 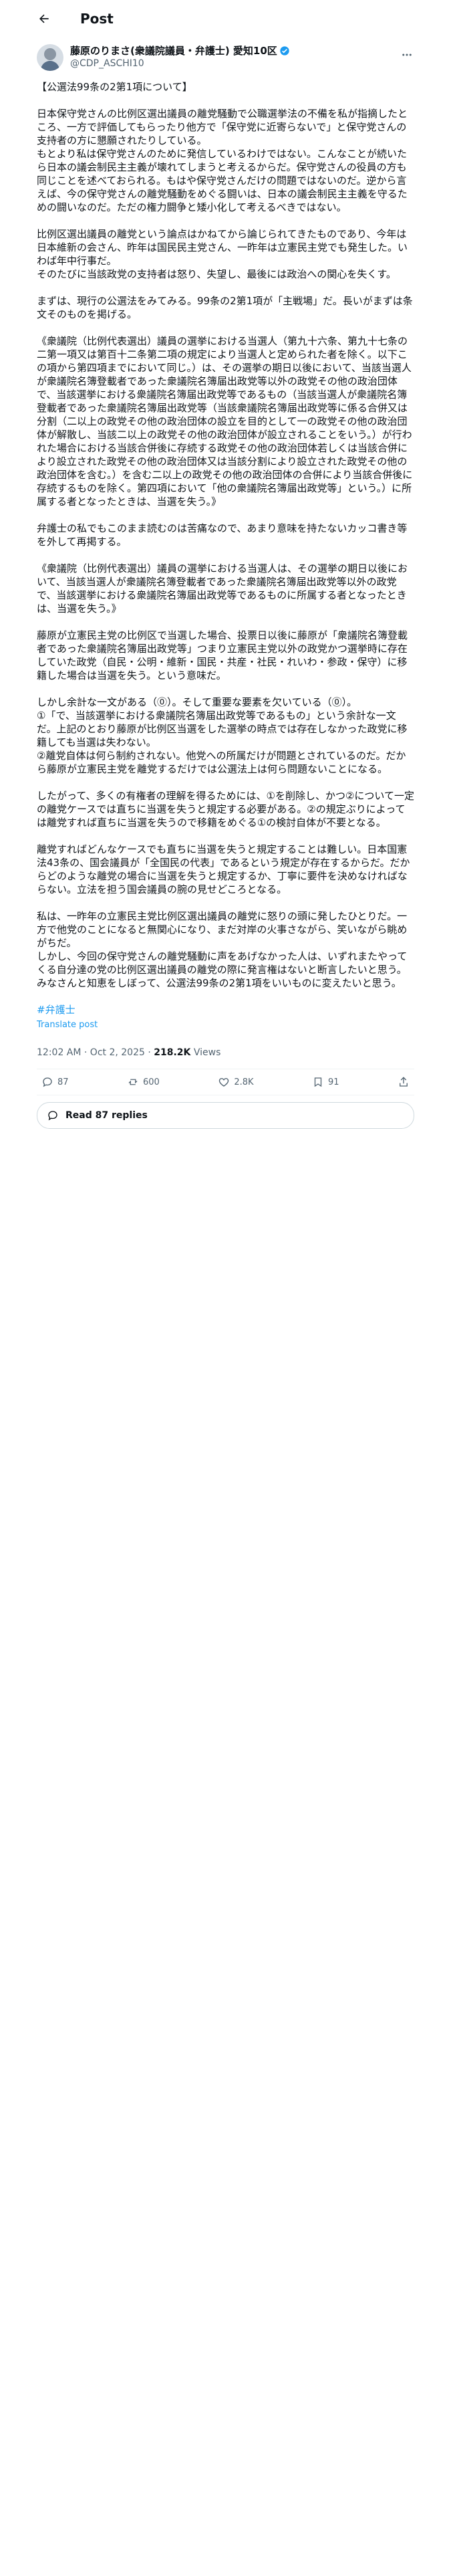 I want to click on views-count: 218.2K, so click(x=172, y=1052).